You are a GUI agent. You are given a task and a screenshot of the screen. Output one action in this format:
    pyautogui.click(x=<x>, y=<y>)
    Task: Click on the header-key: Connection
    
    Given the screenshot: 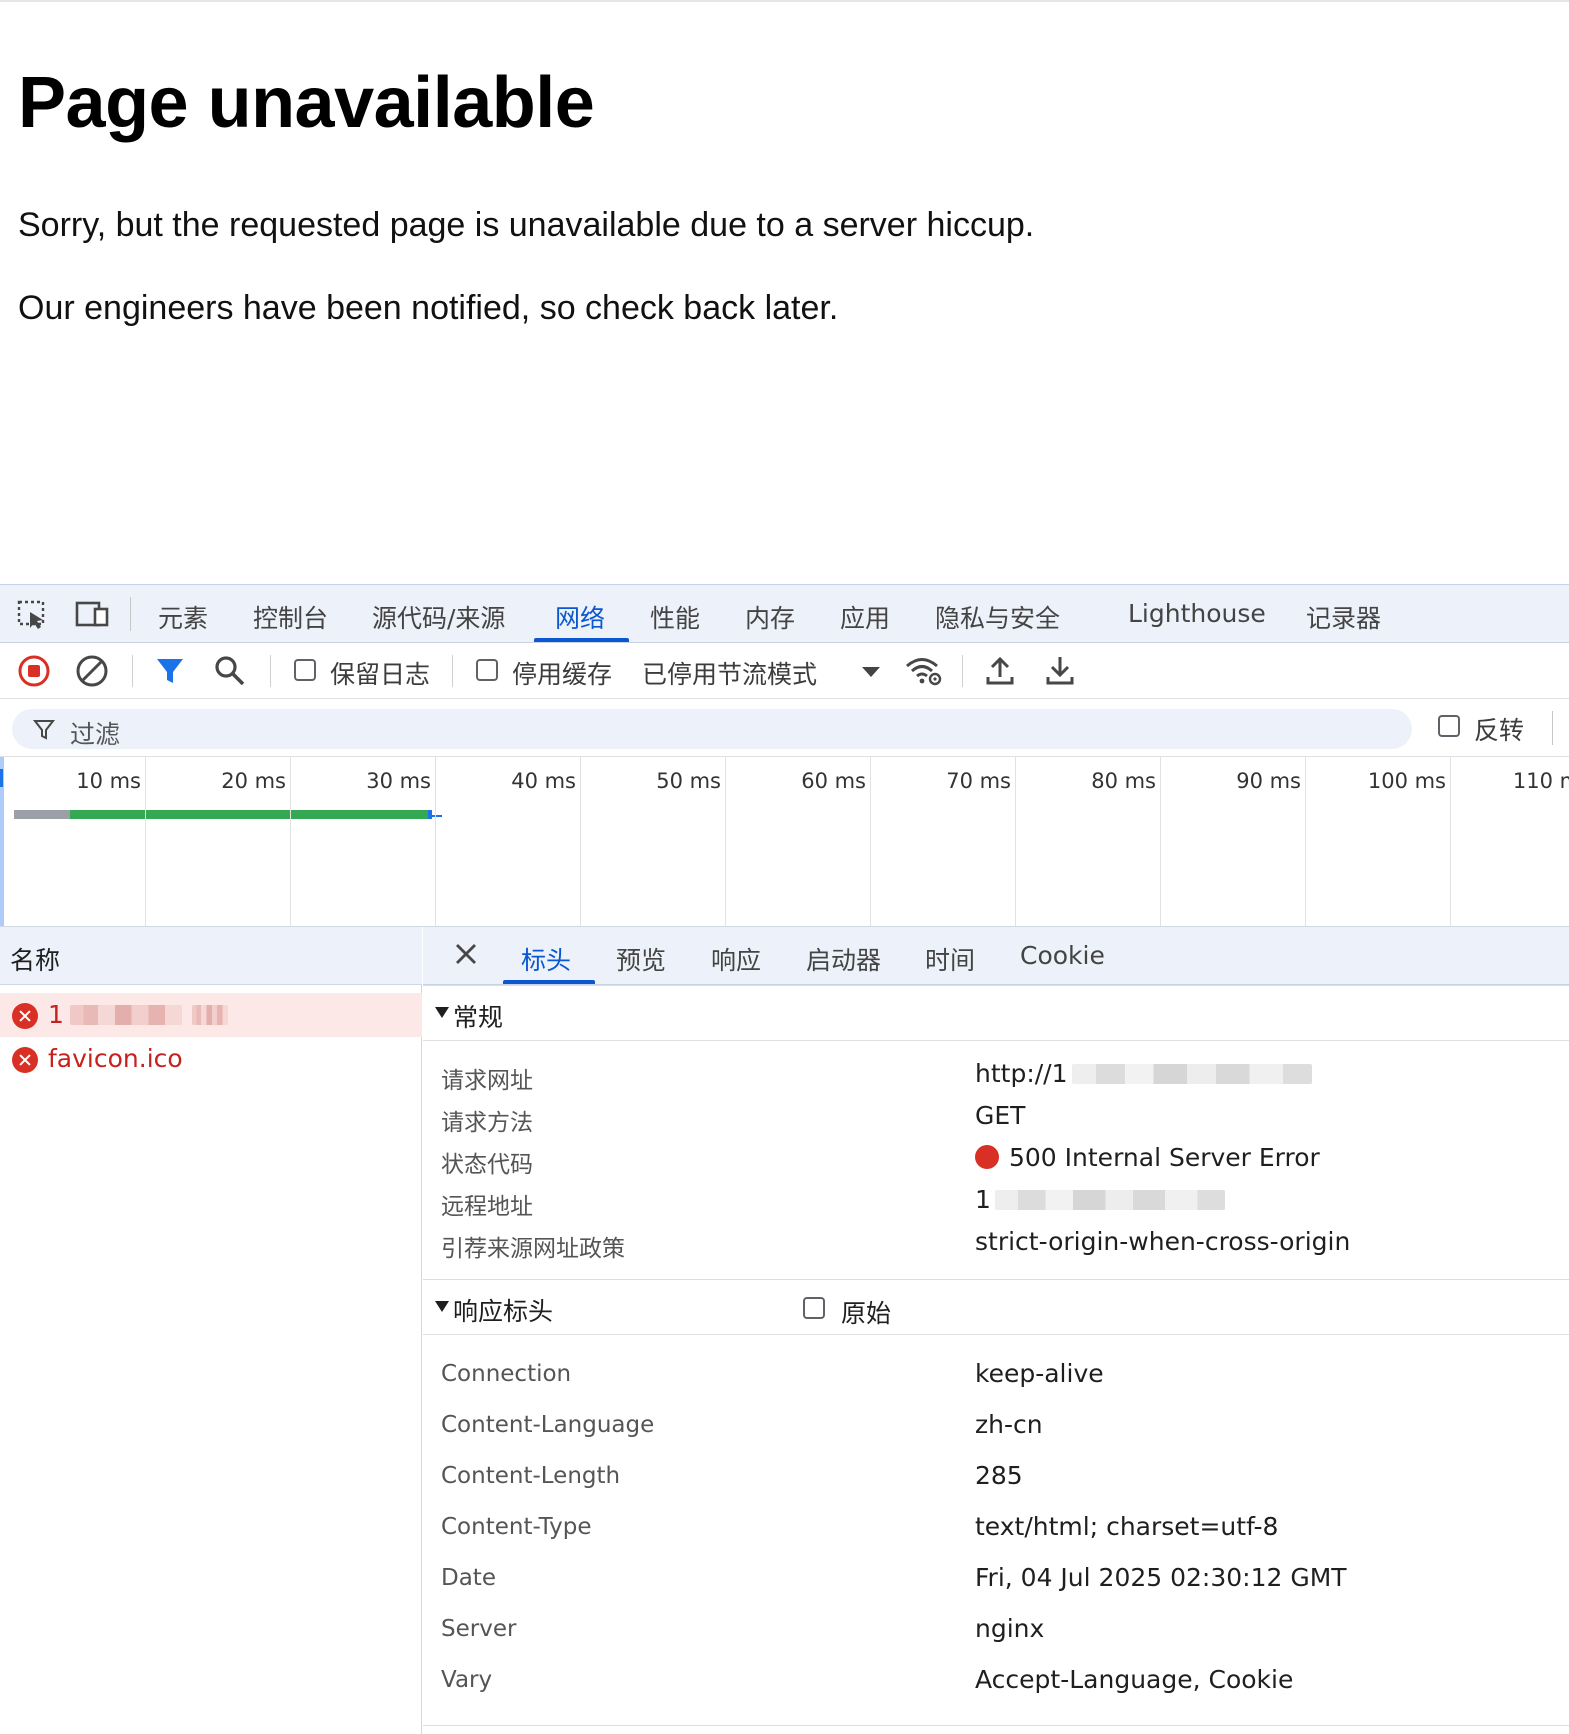 What is the action you would take?
    pyautogui.click(x=506, y=1374)
    